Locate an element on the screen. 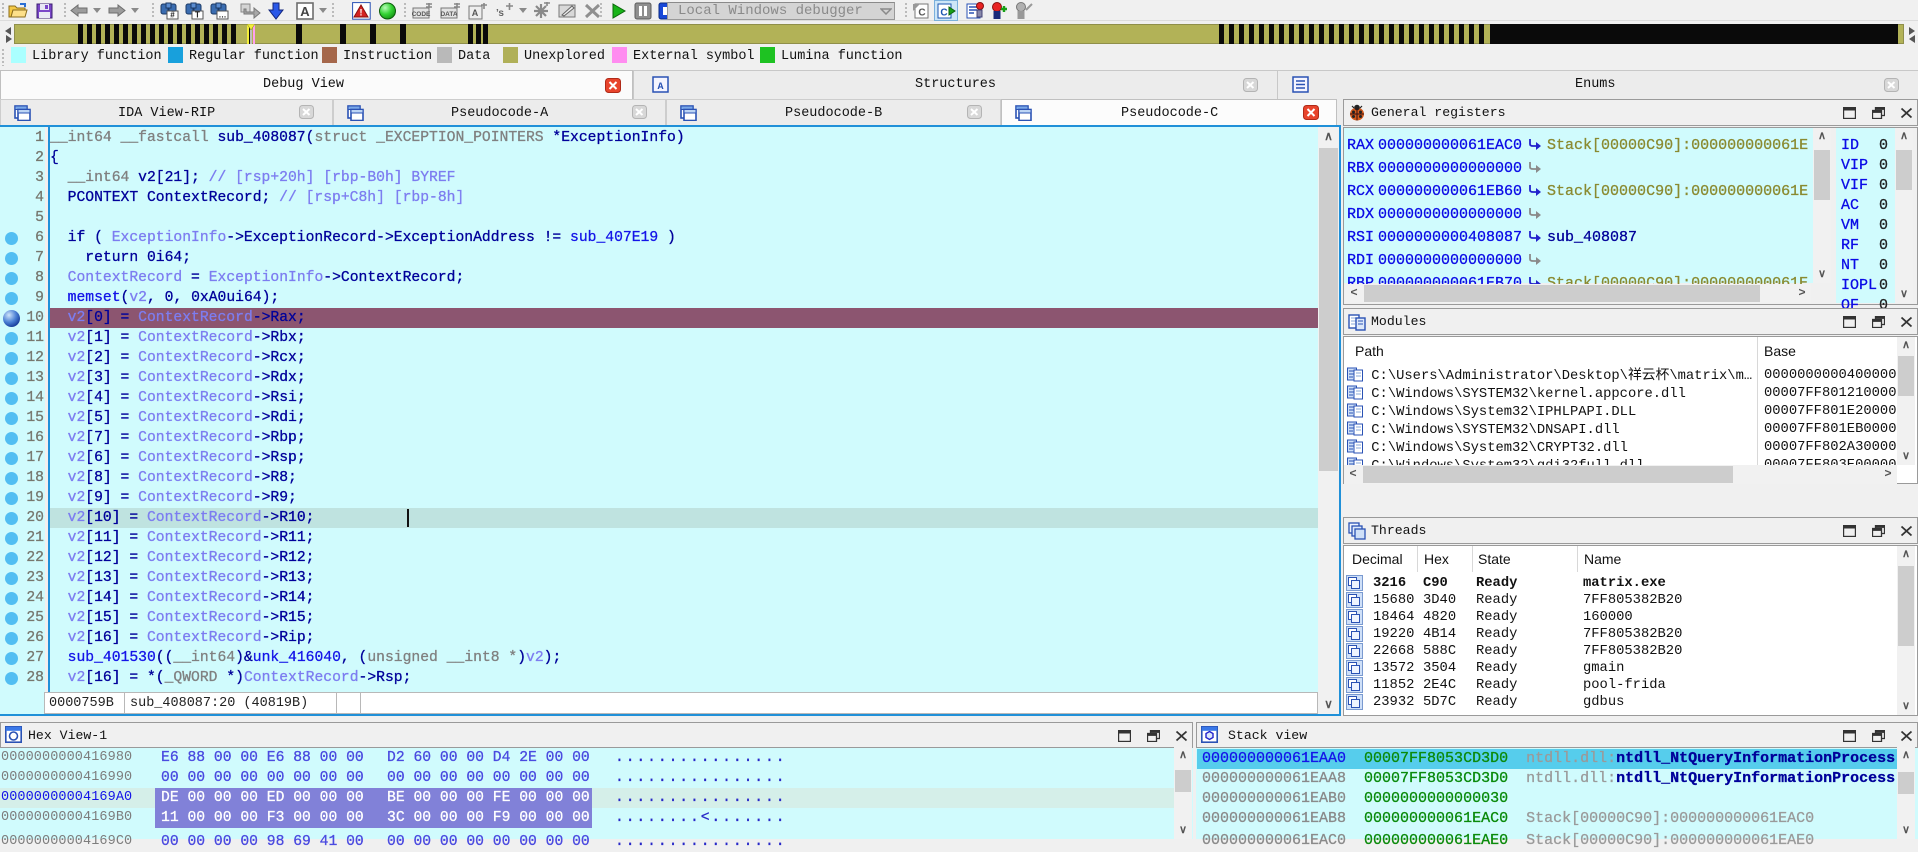  svg-text: DATA is located at coordinates (448, 14).